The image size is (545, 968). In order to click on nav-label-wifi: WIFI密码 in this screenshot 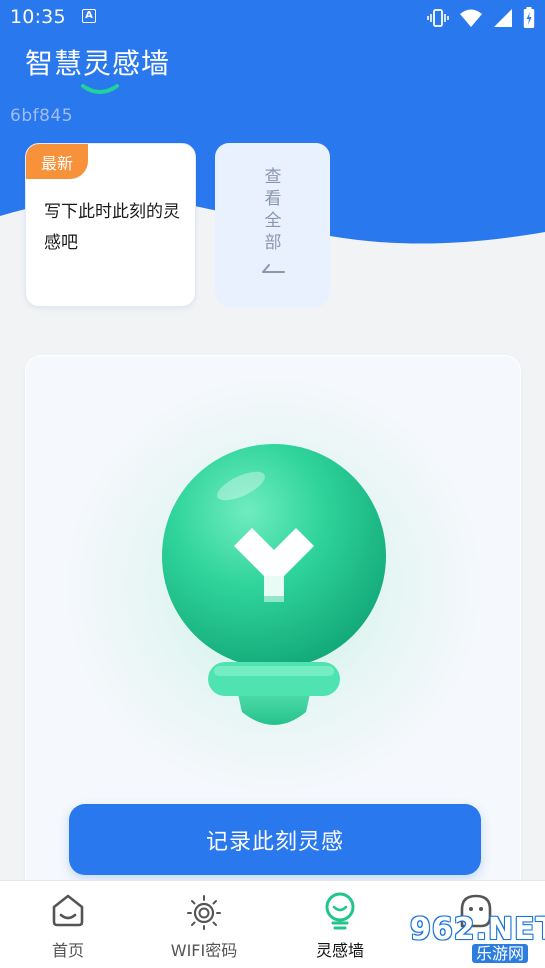, I will do `click(204, 950)`.